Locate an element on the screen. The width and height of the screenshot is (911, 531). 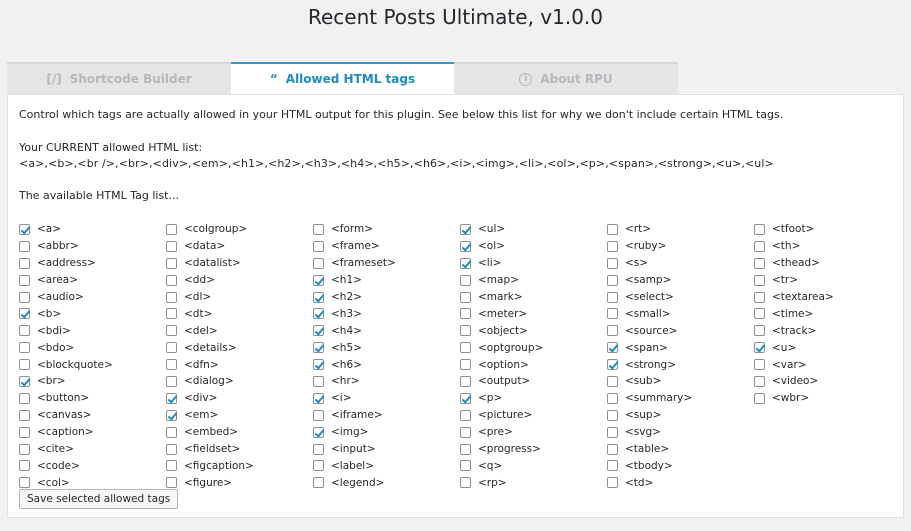
tag-option: <div> is located at coordinates (238, 398).